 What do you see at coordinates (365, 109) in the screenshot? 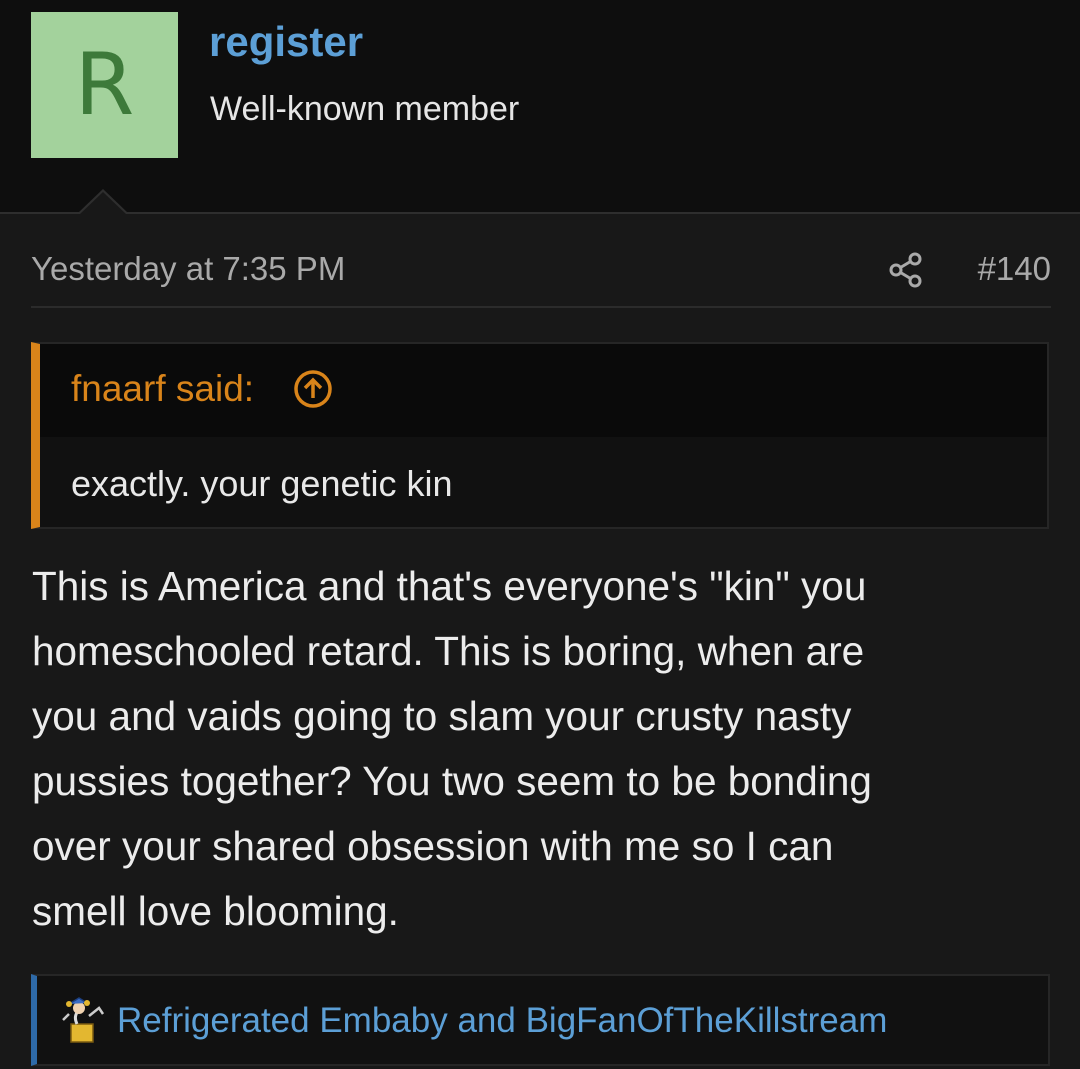
I see `user-title: Well-known member` at bounding box center [365, 109].